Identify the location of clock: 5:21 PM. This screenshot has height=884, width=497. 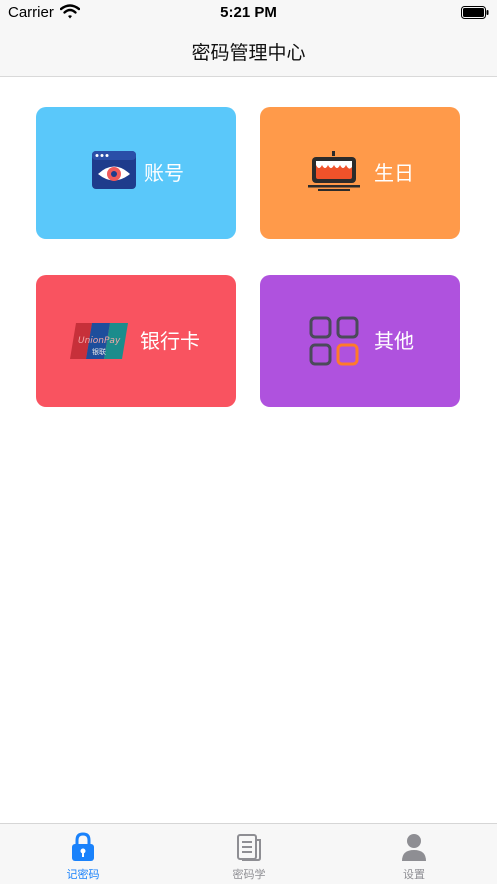
(248, 12).